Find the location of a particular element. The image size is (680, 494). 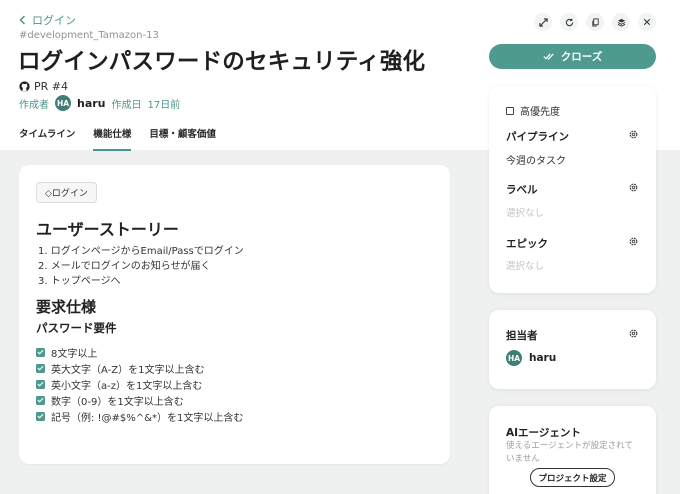

close-issue-button: クローズ is located at coordinates (572, 56).